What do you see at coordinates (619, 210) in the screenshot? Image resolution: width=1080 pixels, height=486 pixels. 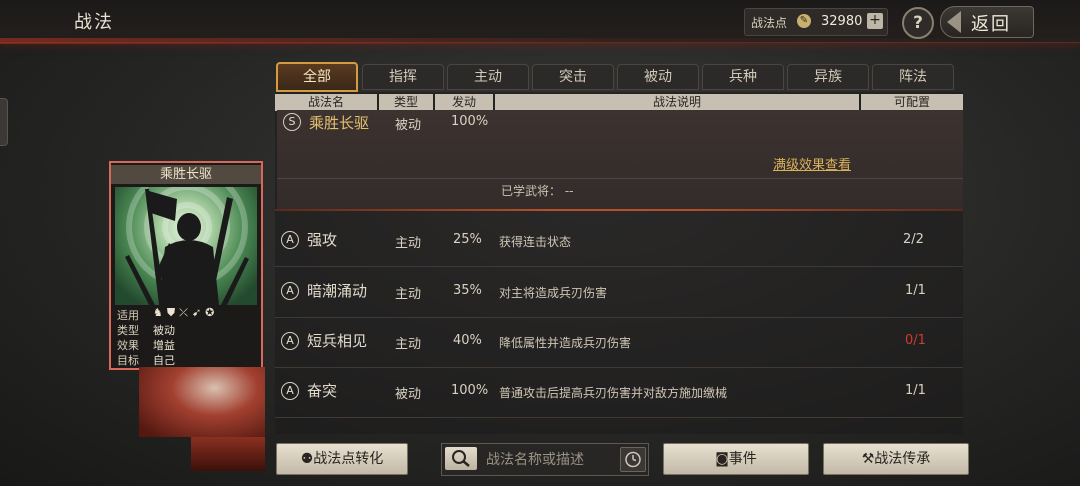 I see `selected-row-divider` at bounding box center [619, 210].